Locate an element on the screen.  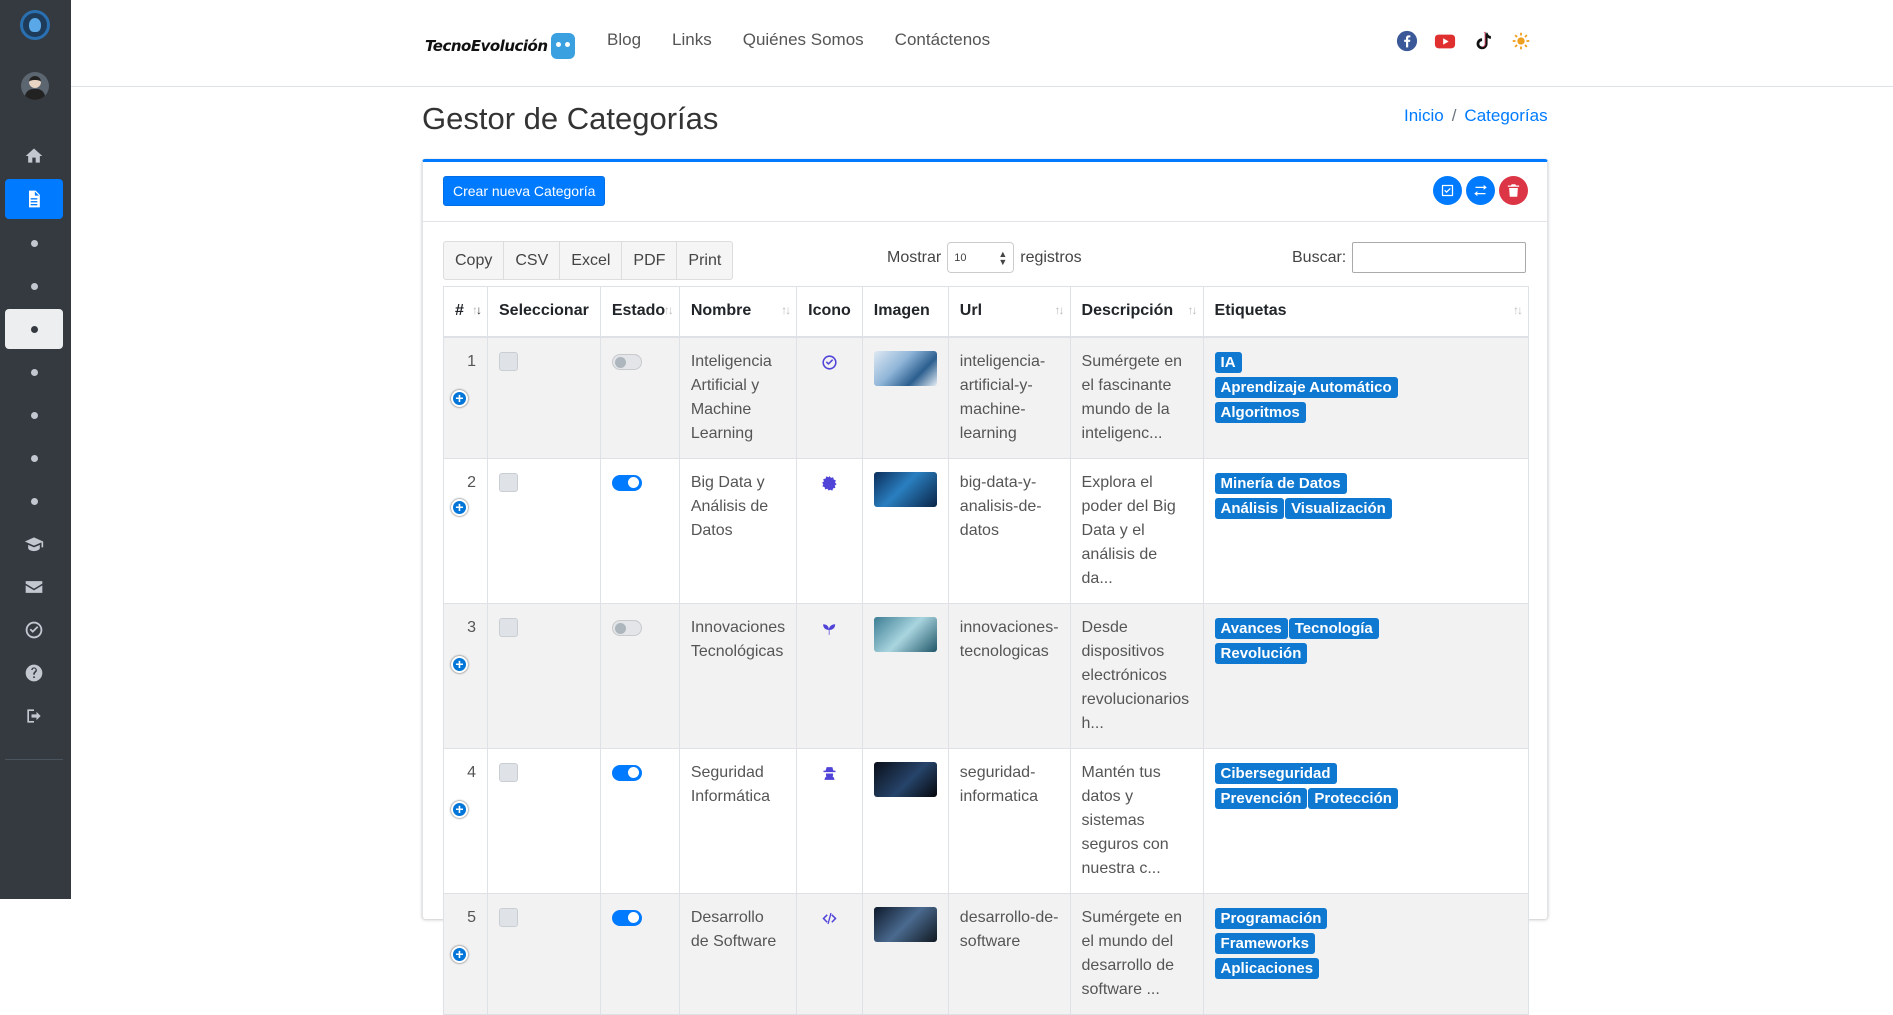
seedling-icon is located at coordinates (829, 629).